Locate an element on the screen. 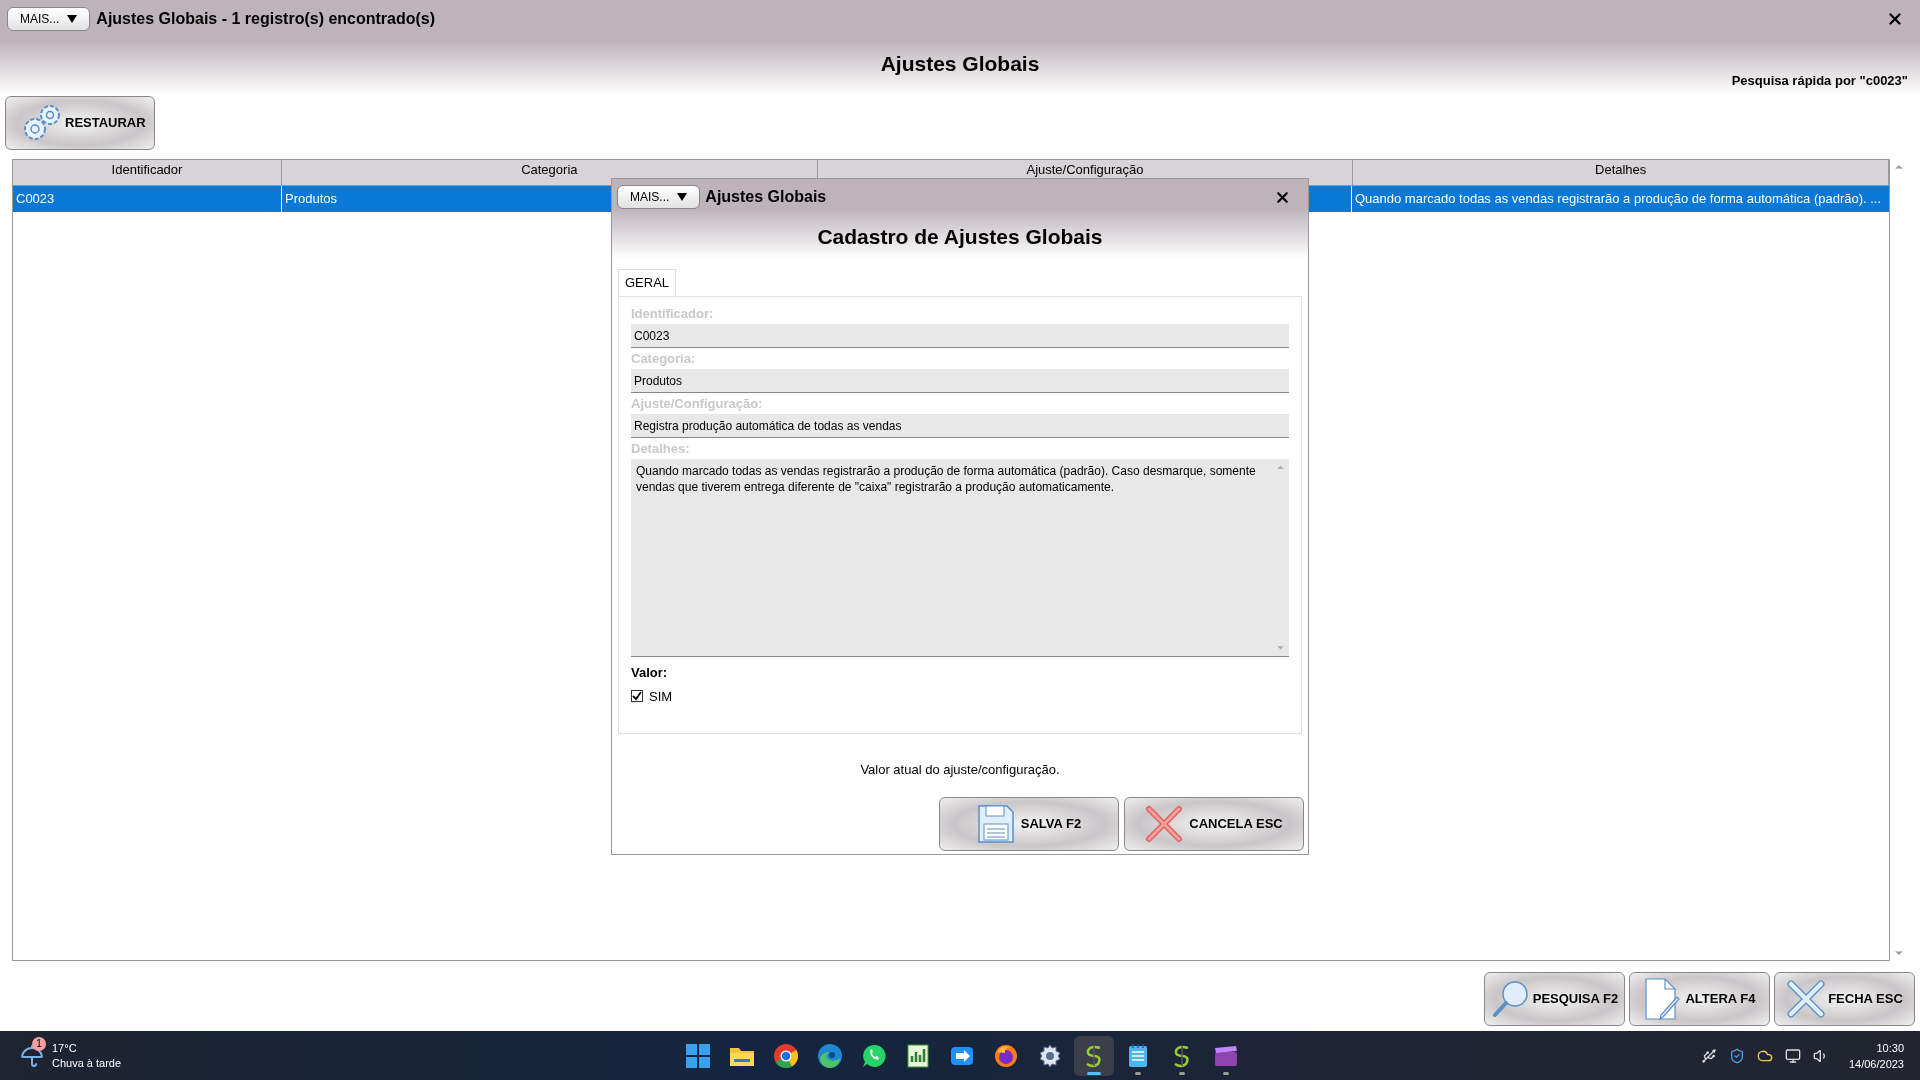 The width and height of the screenshot is (1920, 1080). weather-forecast: Chuva à tarde is located at coordinates (87, 1063).